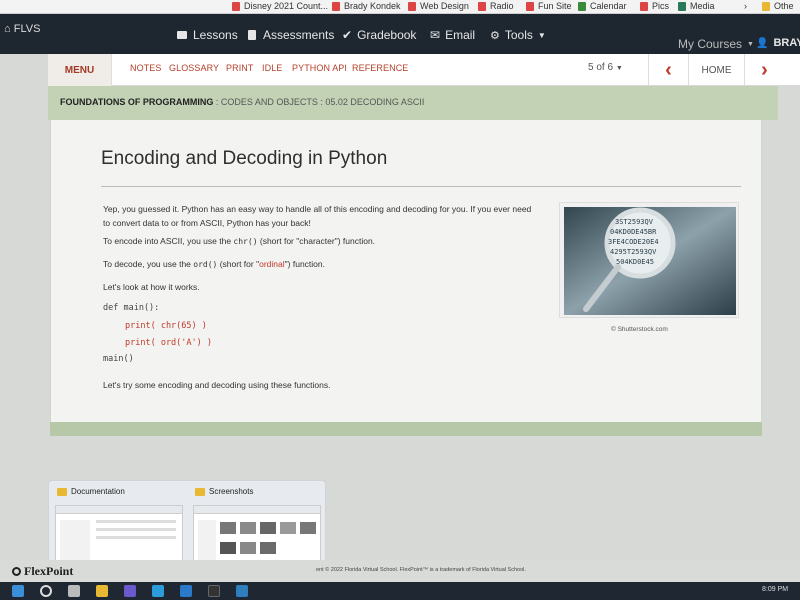 Image resolution: width=800 pixels, height=600 pixels. I want to click on start-icon, so click(18, 591).